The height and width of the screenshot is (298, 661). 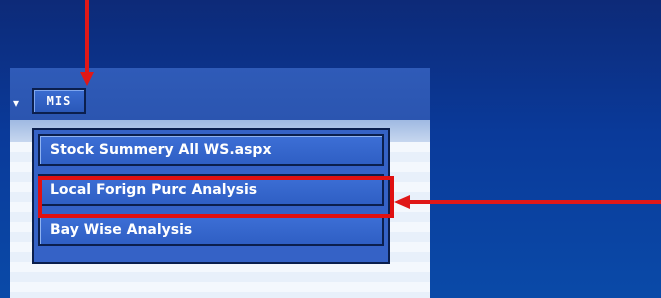 What do you see at coordinates (402, 202) in the screenshot?
I see `arrow-left-icon` at bounding box center [402, 202].